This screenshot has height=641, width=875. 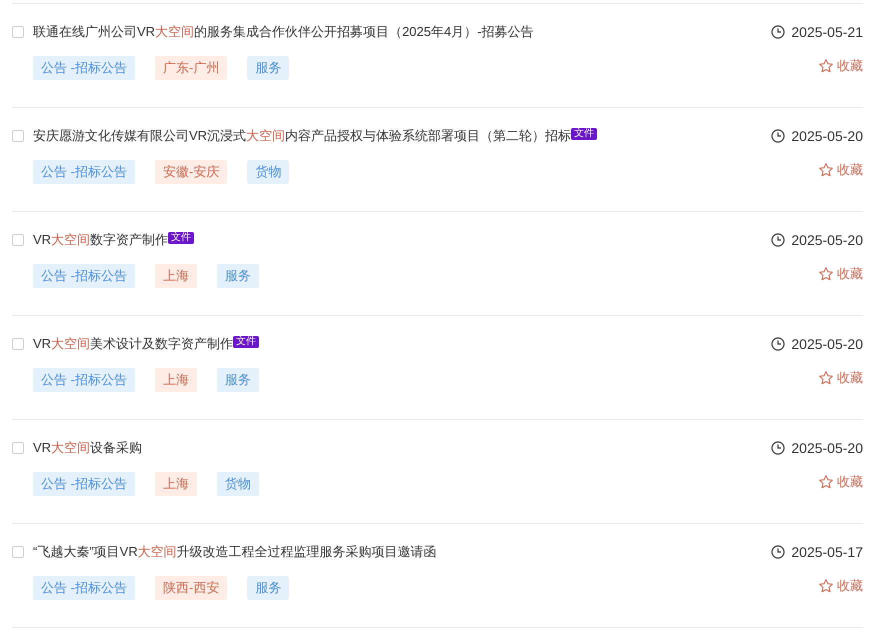 I want to click on item-title-link: 安庆愿游文化传媒有限公司VR沉浸式大空间内容产品授权与体验系统部署项目（第二轮）招标, so click(x=302, y=136).